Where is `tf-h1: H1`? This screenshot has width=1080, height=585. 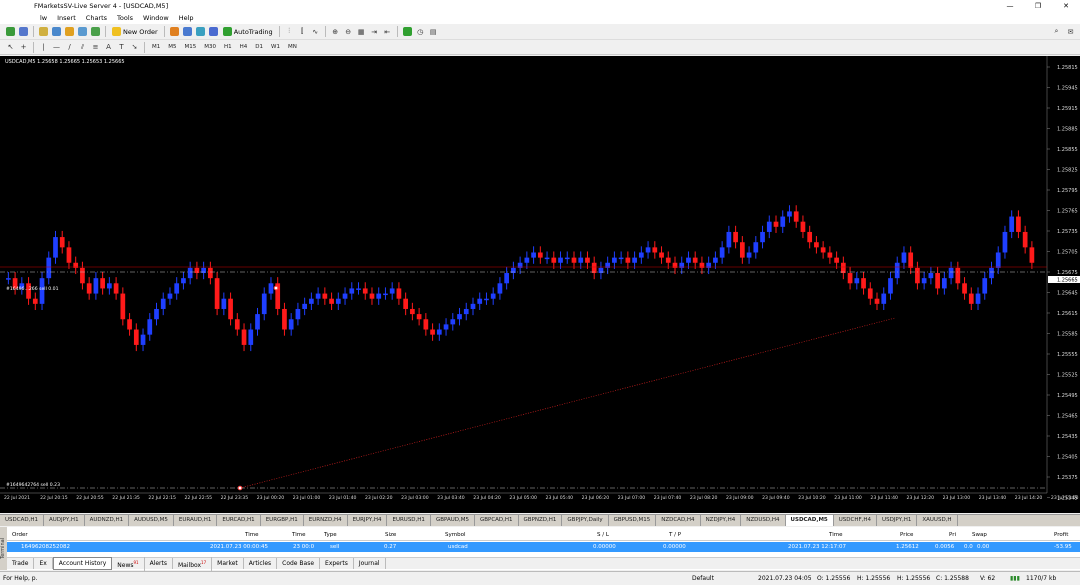
tf-h1: H1 is located at coordinates (228, 47).